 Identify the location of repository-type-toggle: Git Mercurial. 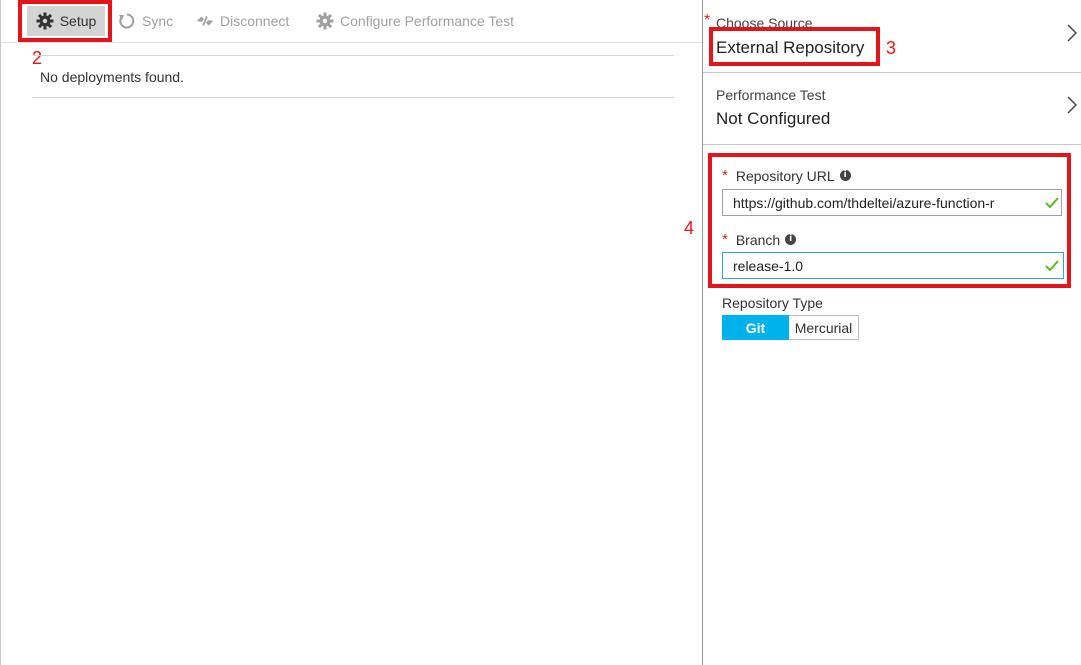
(790, 327).